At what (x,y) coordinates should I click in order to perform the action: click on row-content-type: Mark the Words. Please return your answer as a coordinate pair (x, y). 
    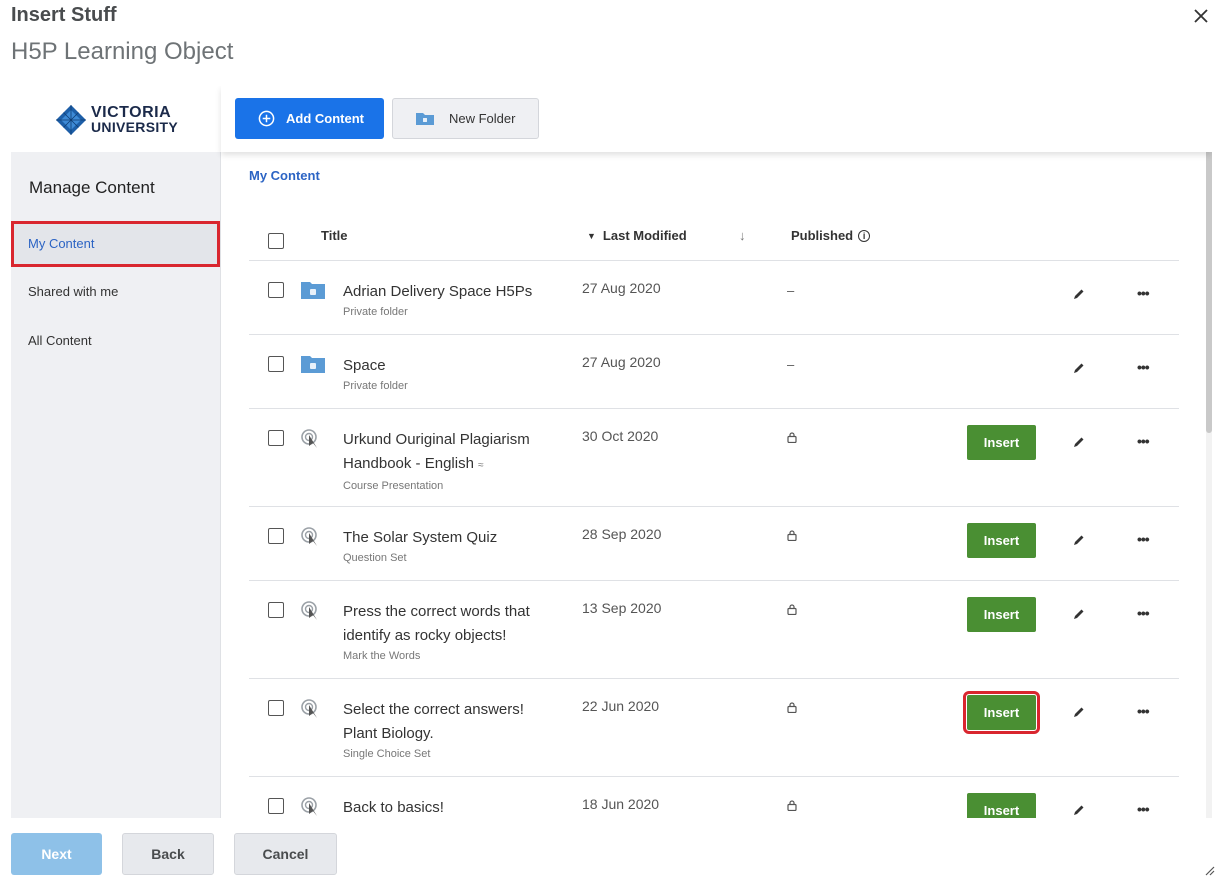
    Looking at the image, I should click on (382, 656).